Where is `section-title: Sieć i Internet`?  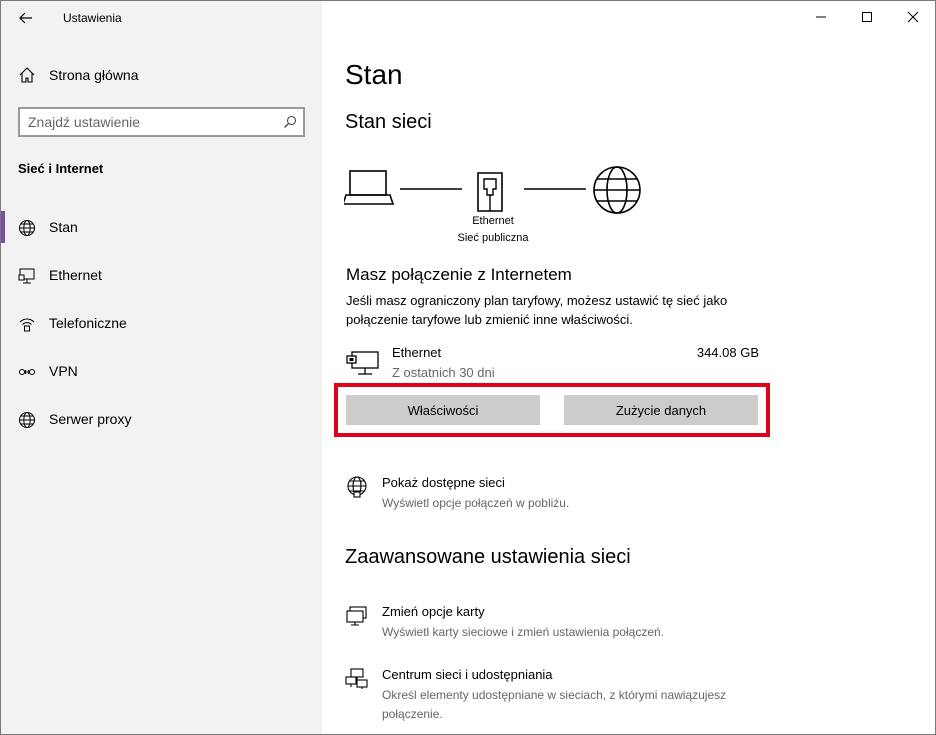
section-title: Sieć i Internet is located at coordinates (61, 168).